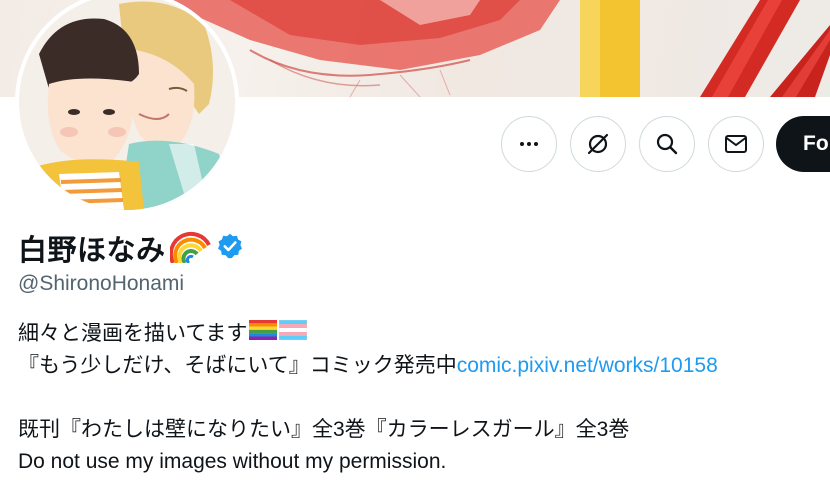  I want to click on mail-icon, so click(736, 144).